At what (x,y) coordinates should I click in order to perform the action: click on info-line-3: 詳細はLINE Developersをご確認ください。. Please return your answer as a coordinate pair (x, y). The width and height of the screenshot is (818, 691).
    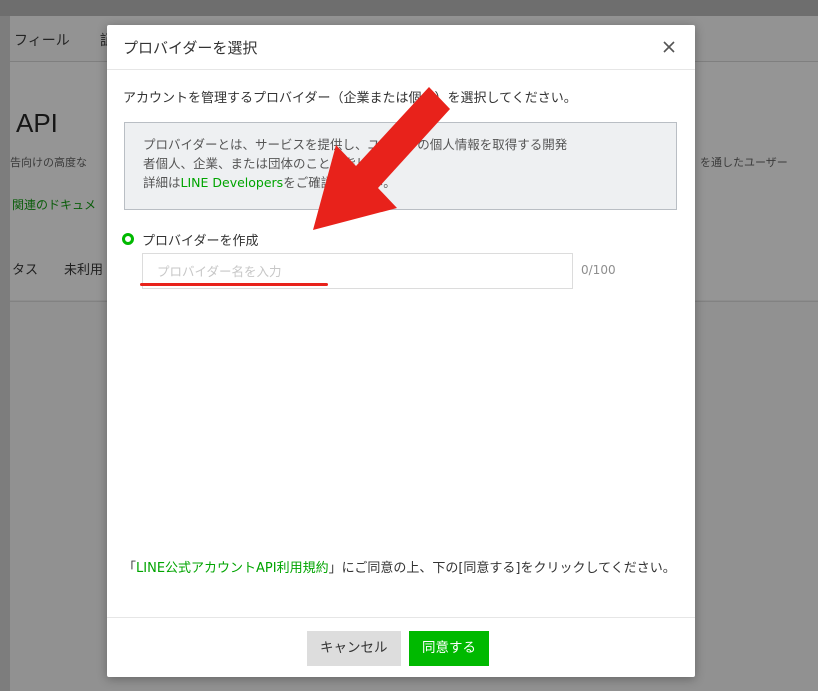
    Looking at the image, I should click on (400, 182).